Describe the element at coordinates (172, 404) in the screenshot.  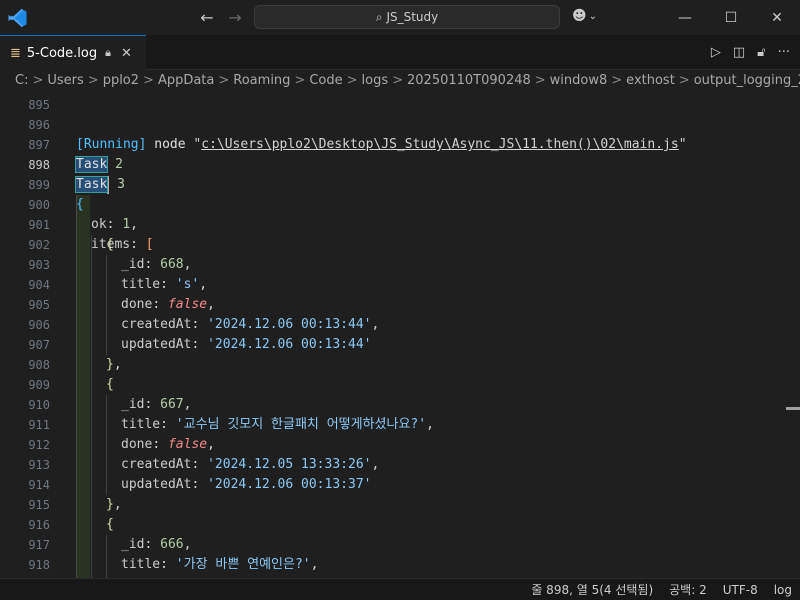
I see `record-id: 667` at that location.